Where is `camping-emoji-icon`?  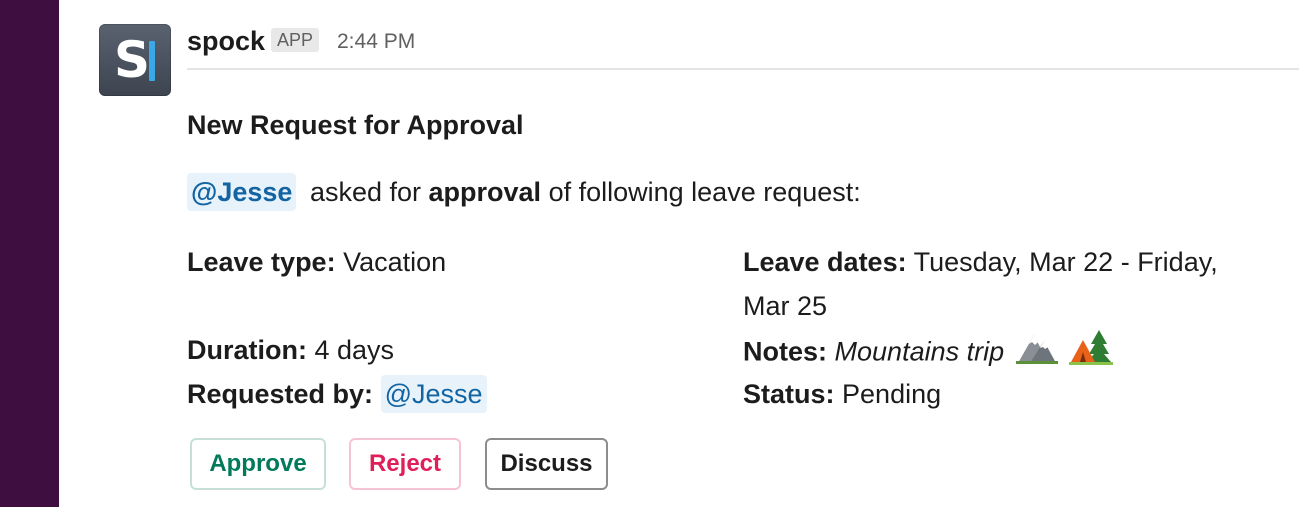
camping-emoji-icon is located at coordinates (1091, 353).